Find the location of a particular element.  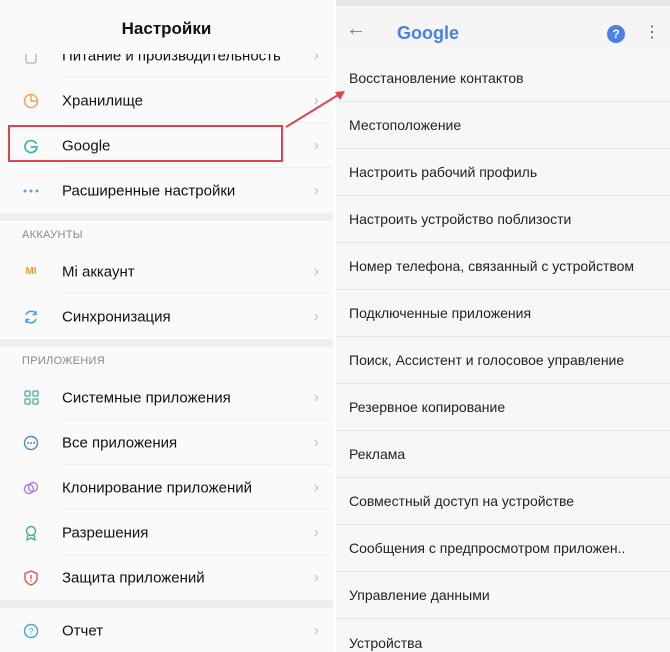

section-header-apps: ПРИЛОЖЕНИЯ is located at coordinates (63, 361).